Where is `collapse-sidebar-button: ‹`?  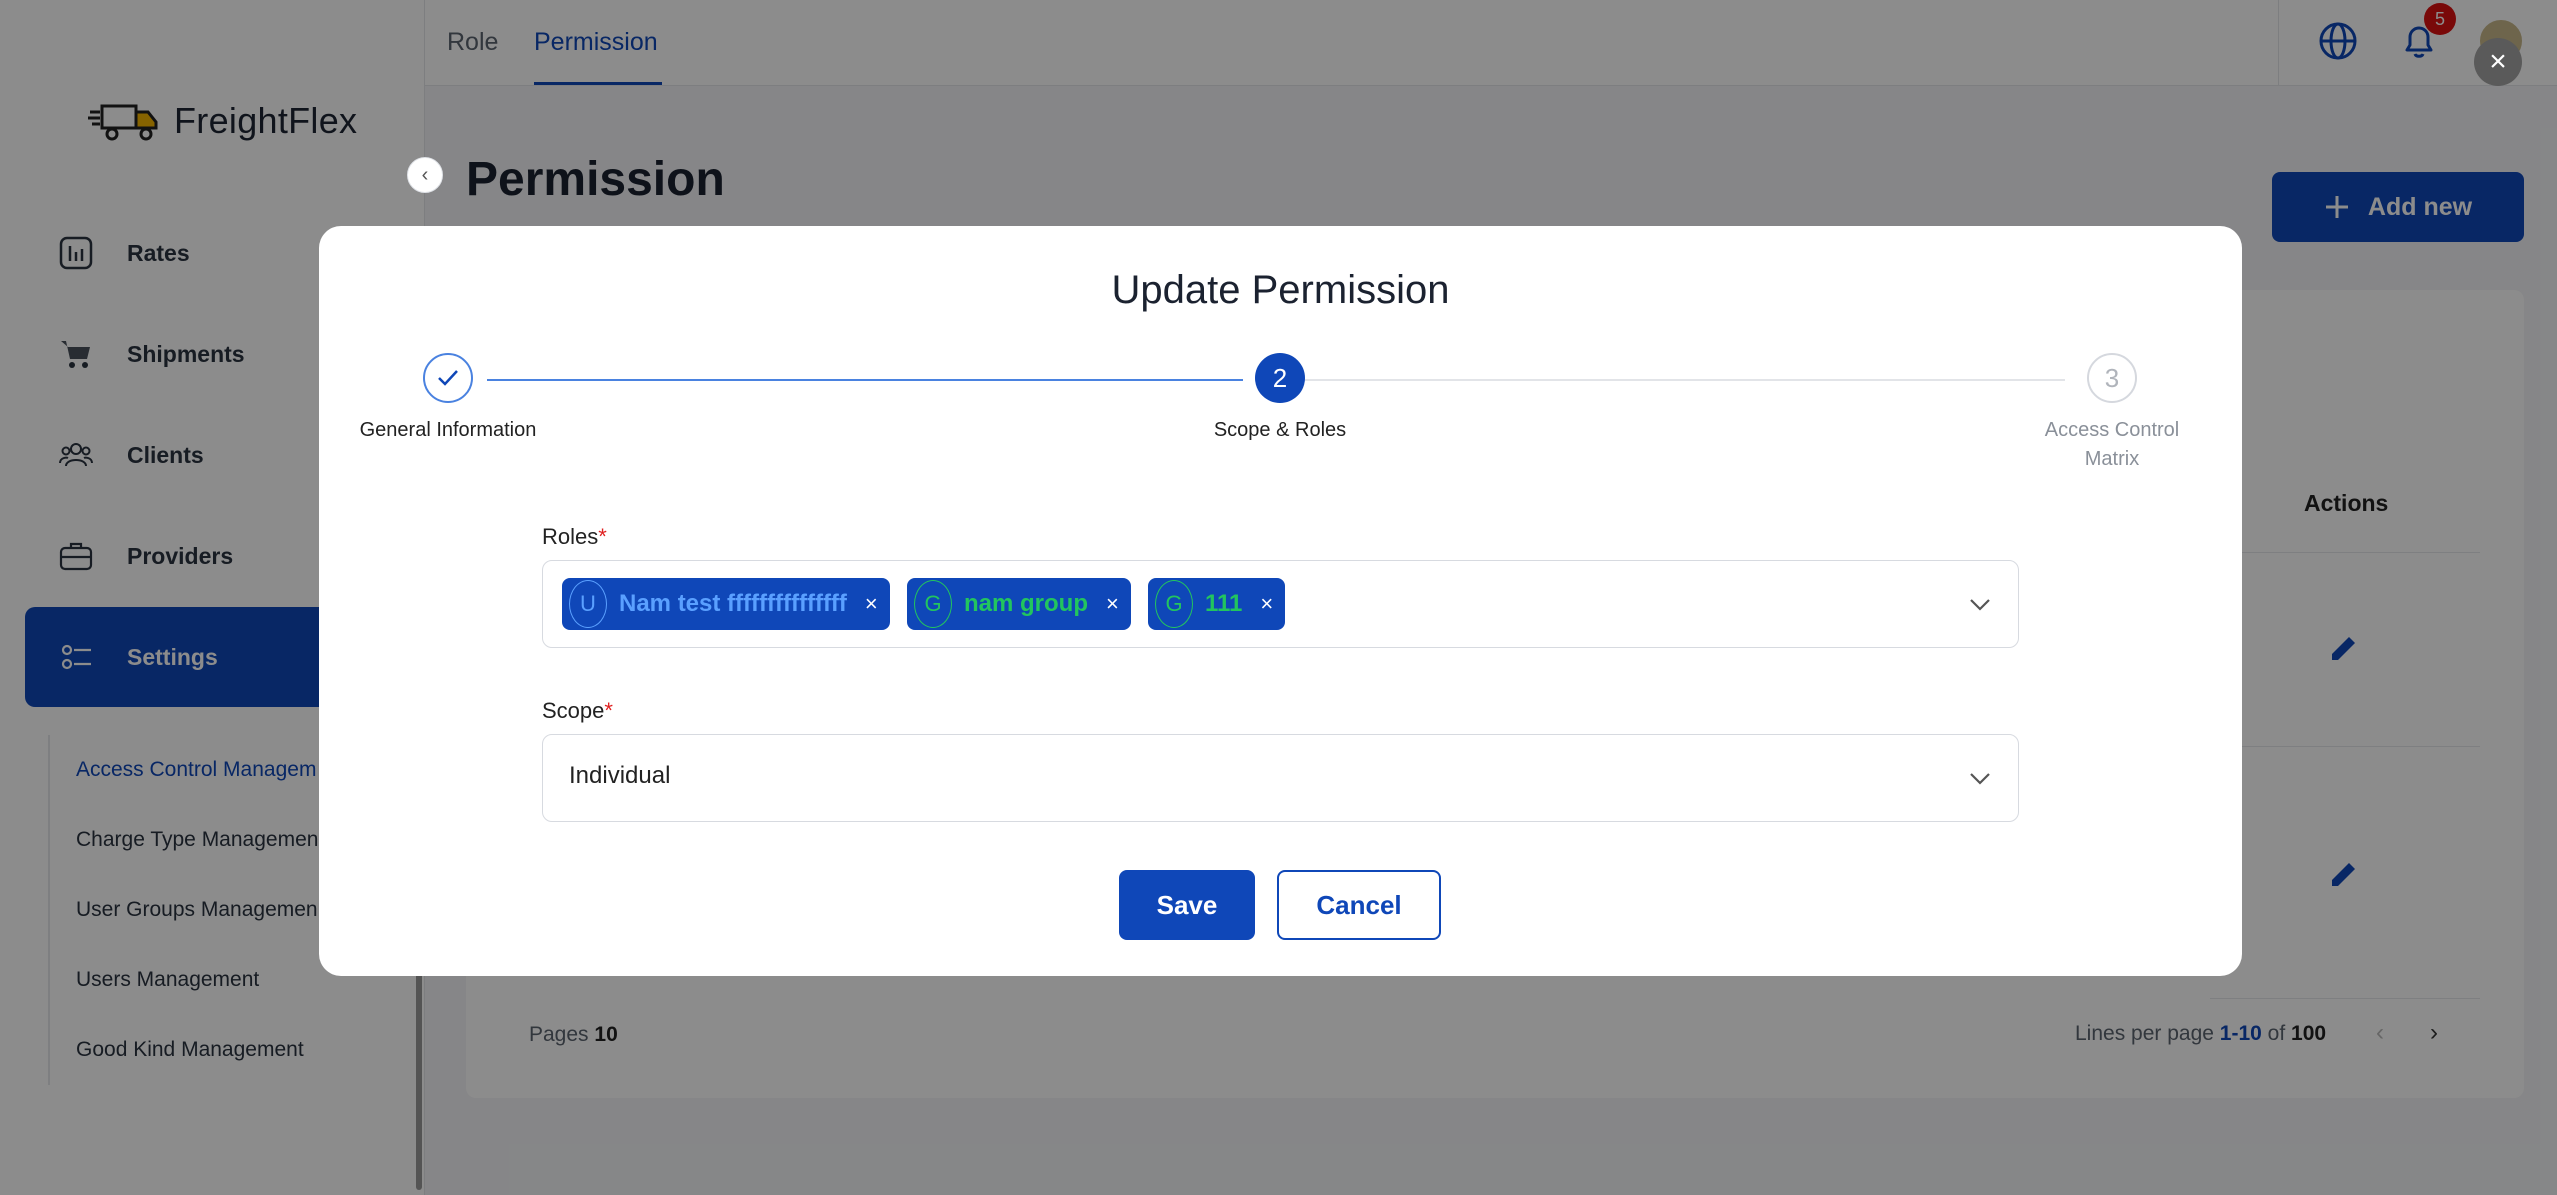
collapse-sidebar-button: ‹ is located at coordinates (425, 175).